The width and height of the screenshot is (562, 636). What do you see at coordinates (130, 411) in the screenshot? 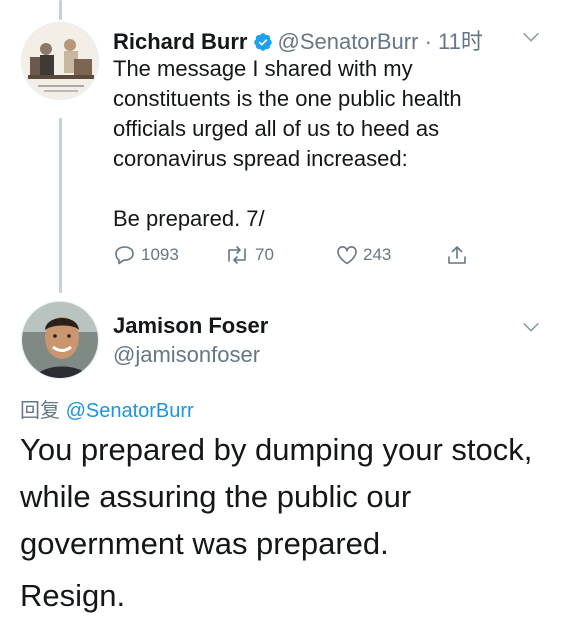
I see `reply-to-mention: @SenatorBurr` at bounding box center [130, 411].